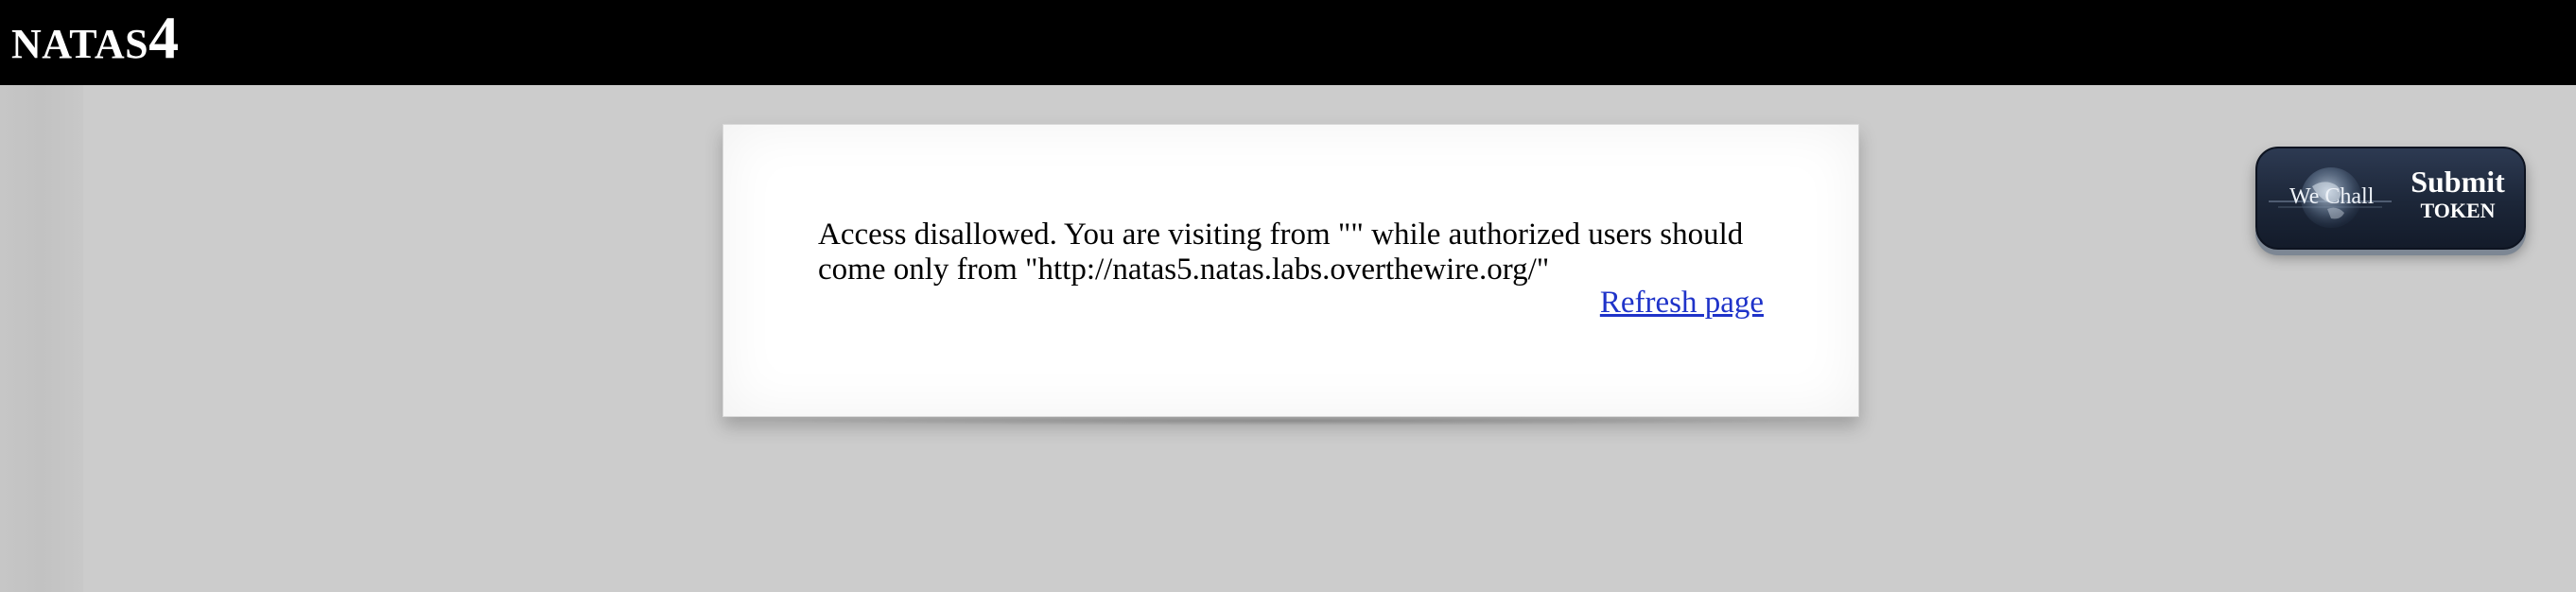 The image size is (2576, 592). Describe the element at coordinates (2390, 198) in the screenshot. I see `submit-token-button: We Chall Submit TOKEN` at that location.